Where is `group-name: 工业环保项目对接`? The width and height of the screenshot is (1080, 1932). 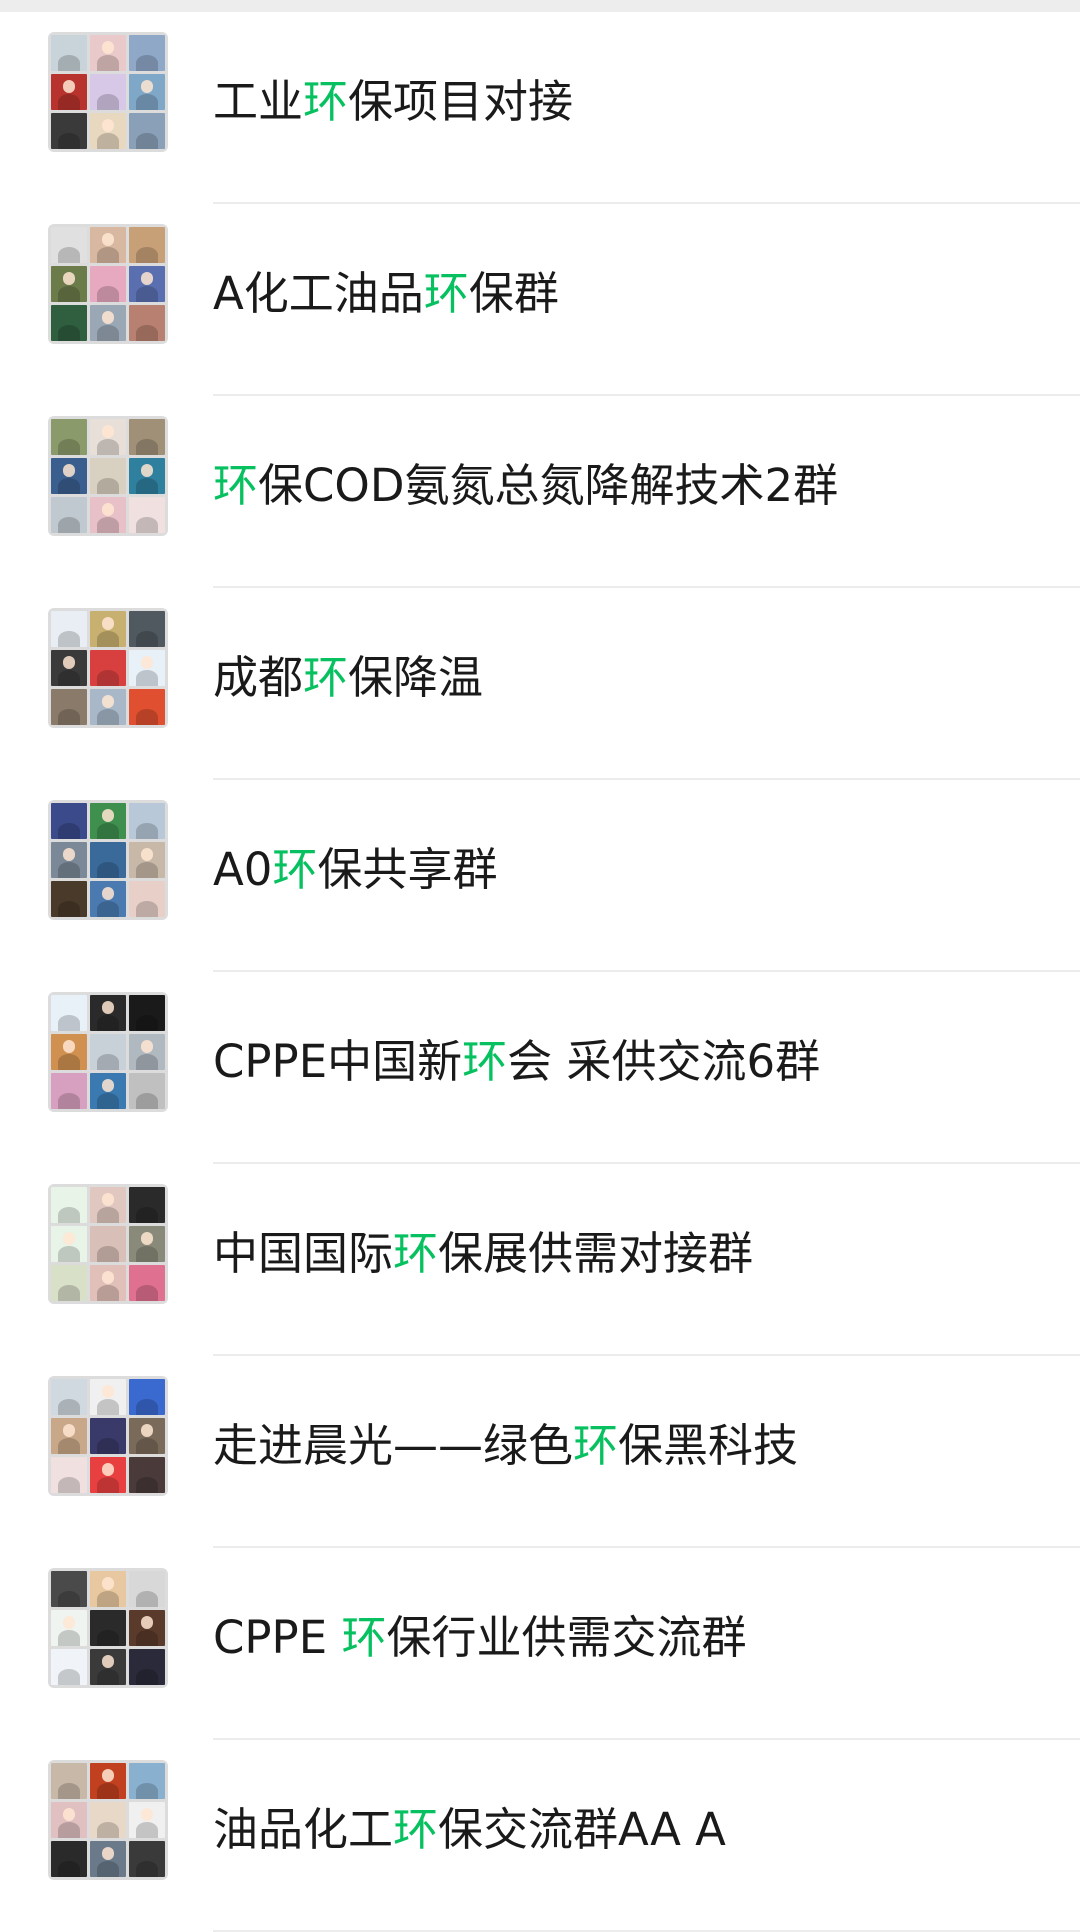 group-name: 工业环保项目对接 is located at coordinates (393, 102).